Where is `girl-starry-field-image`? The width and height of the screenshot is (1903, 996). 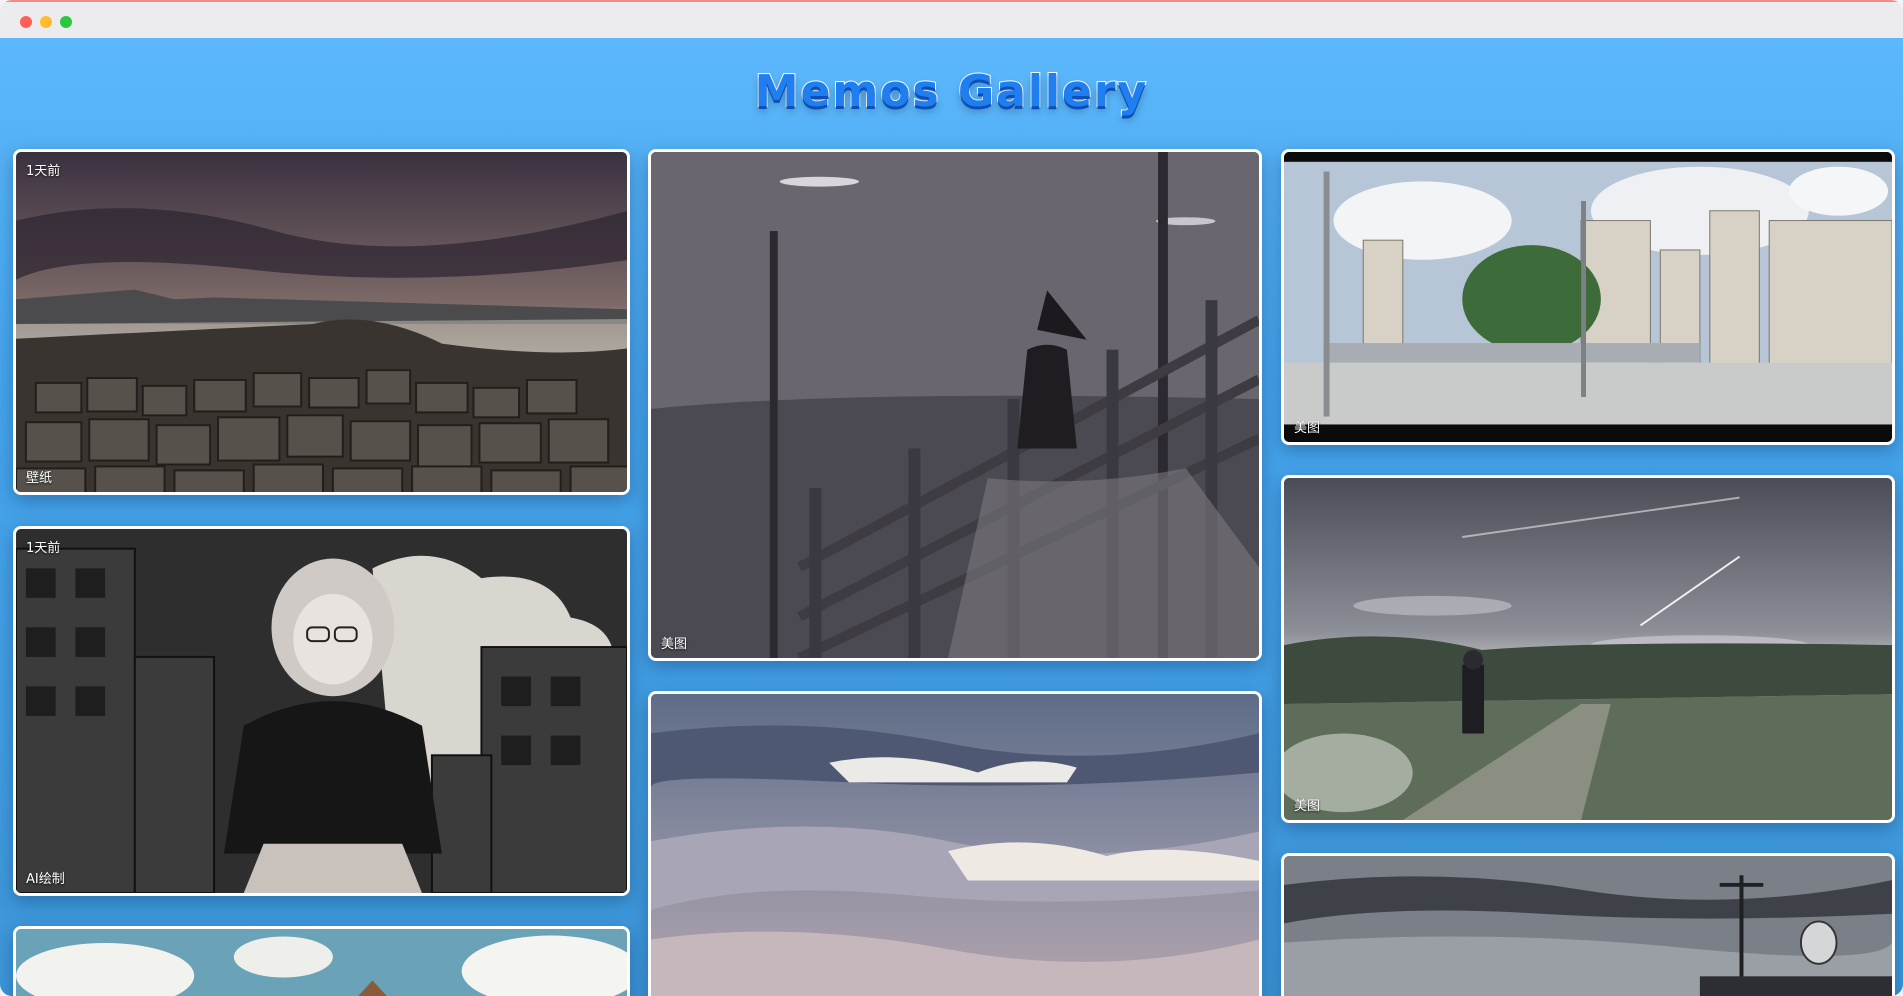 girl-starry-field-image is located at coordinates (1588, 649).